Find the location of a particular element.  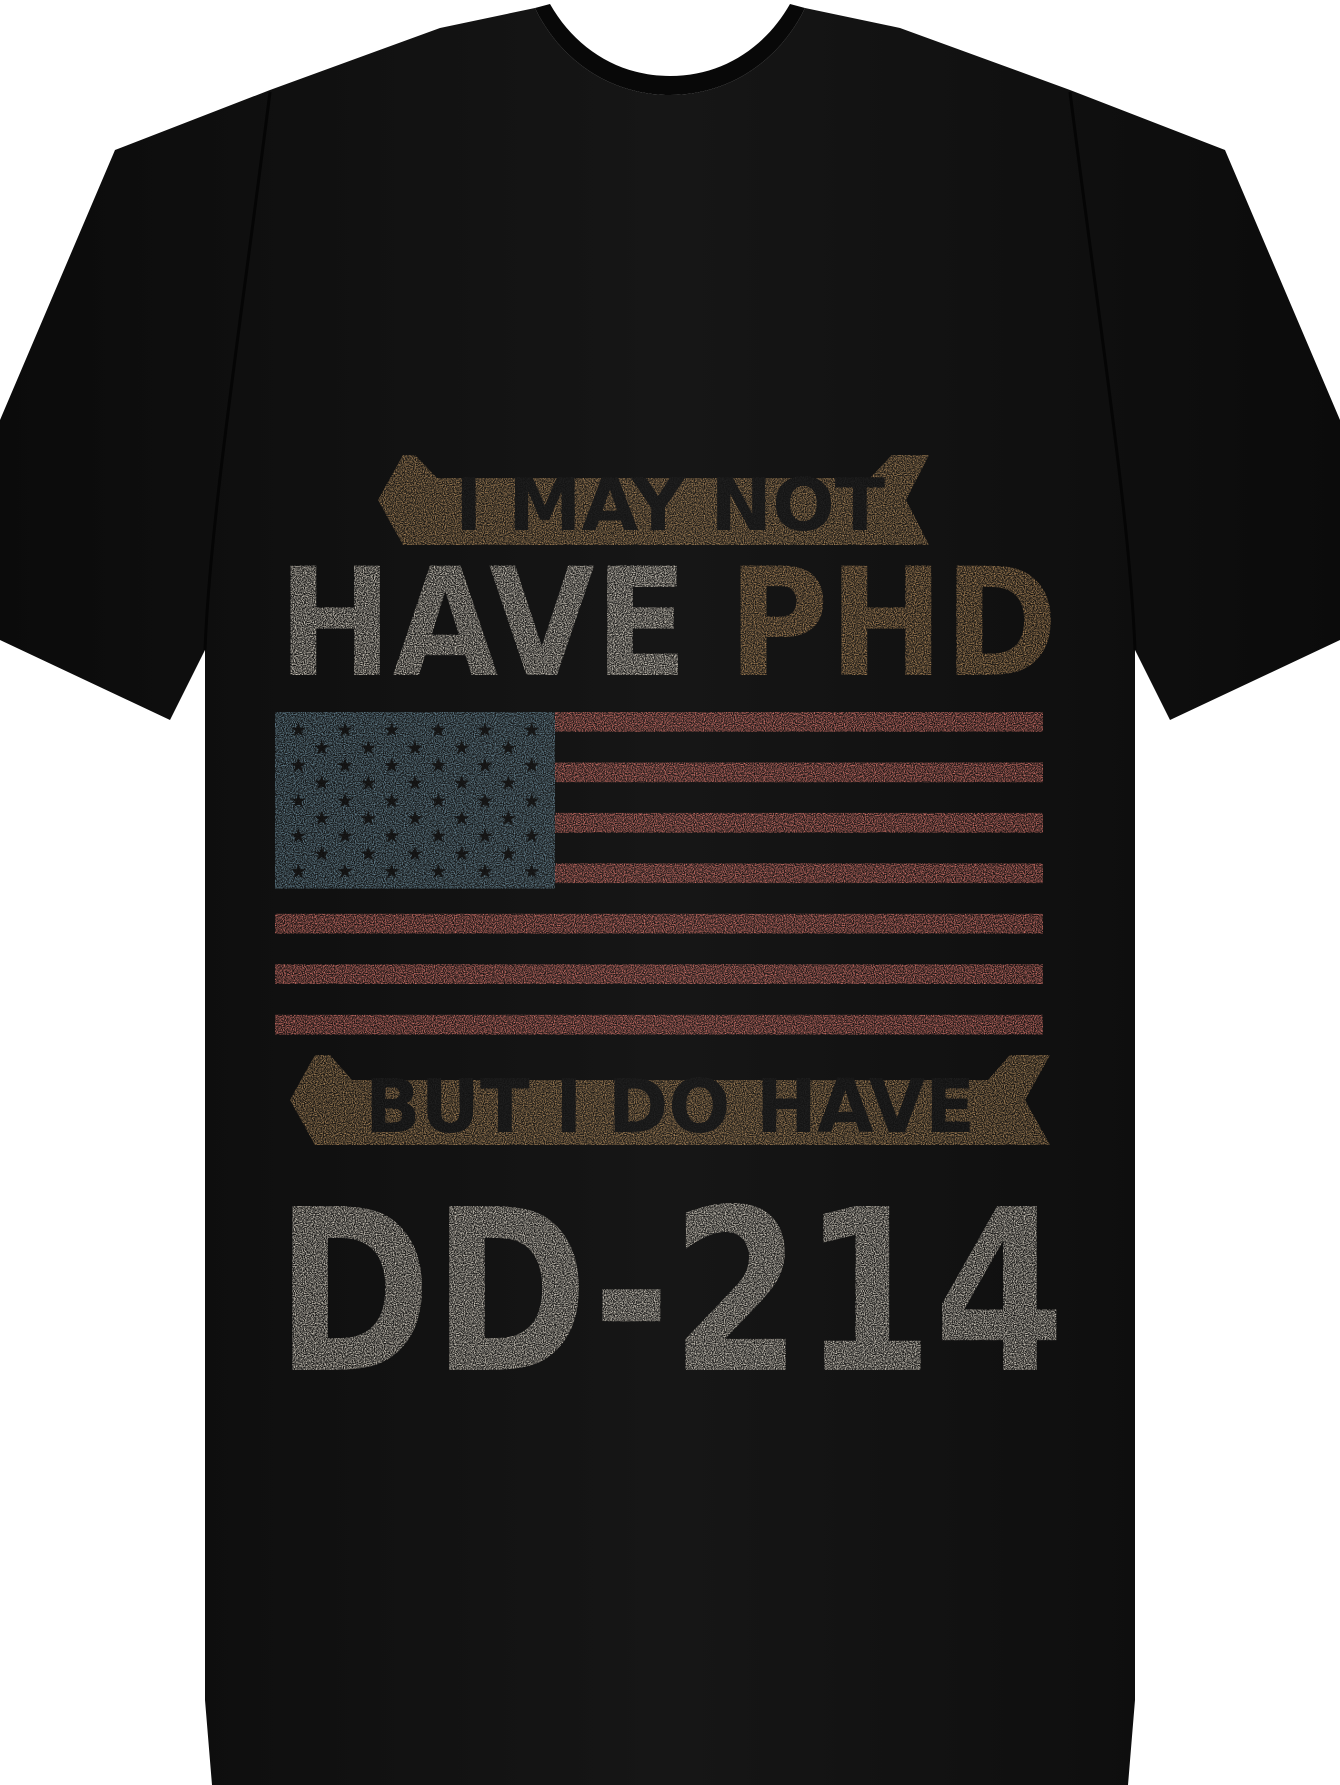

headline-word-phd: PHD is located at coordinates (893, 624).